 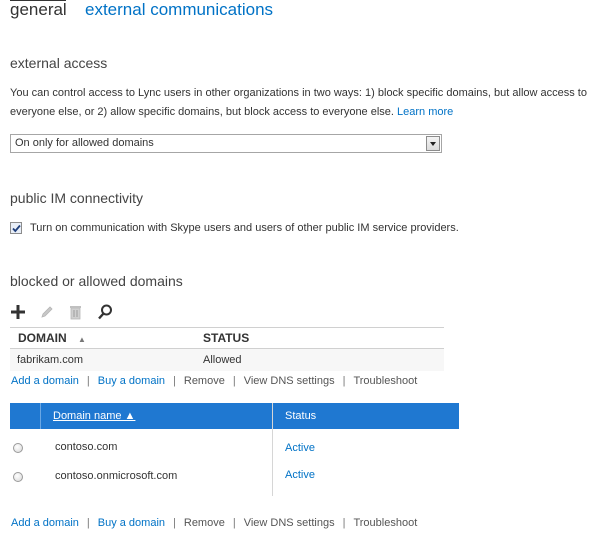 I want to click on edit-icon, so click(x=47, y=312).